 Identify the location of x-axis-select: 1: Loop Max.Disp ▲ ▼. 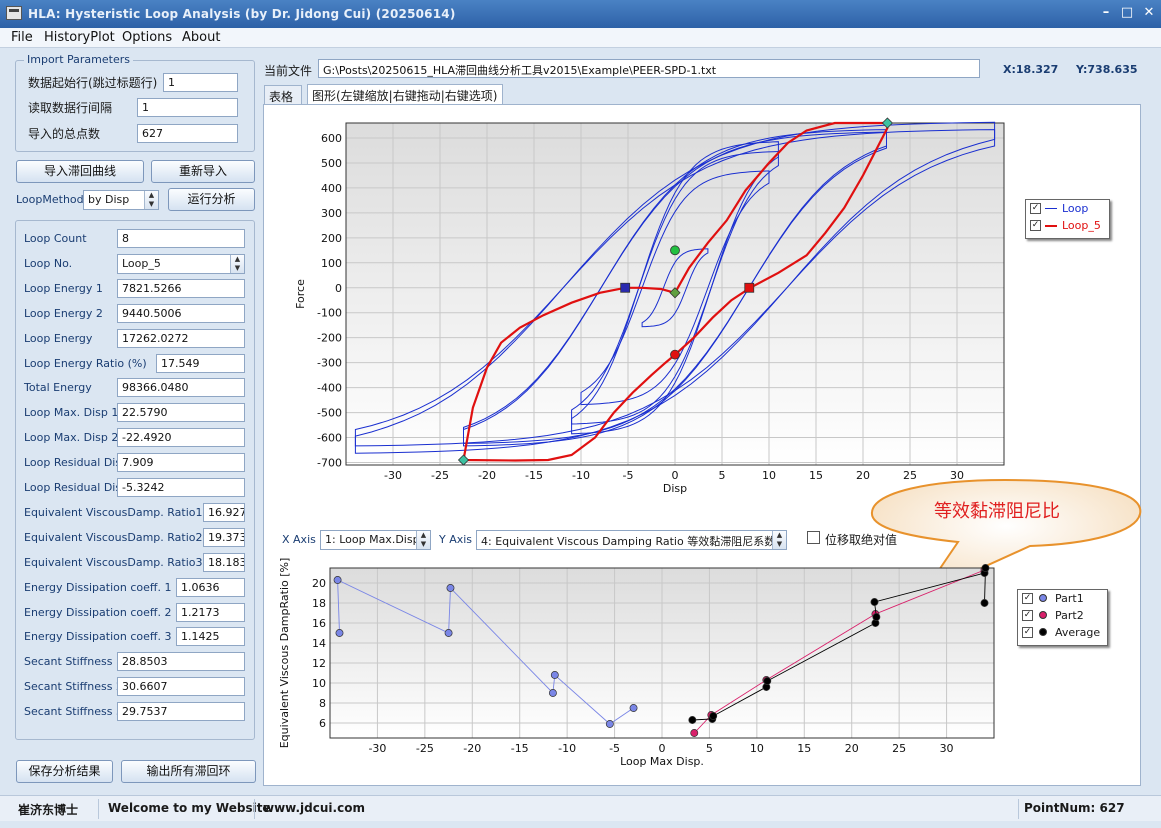
(375, 540).